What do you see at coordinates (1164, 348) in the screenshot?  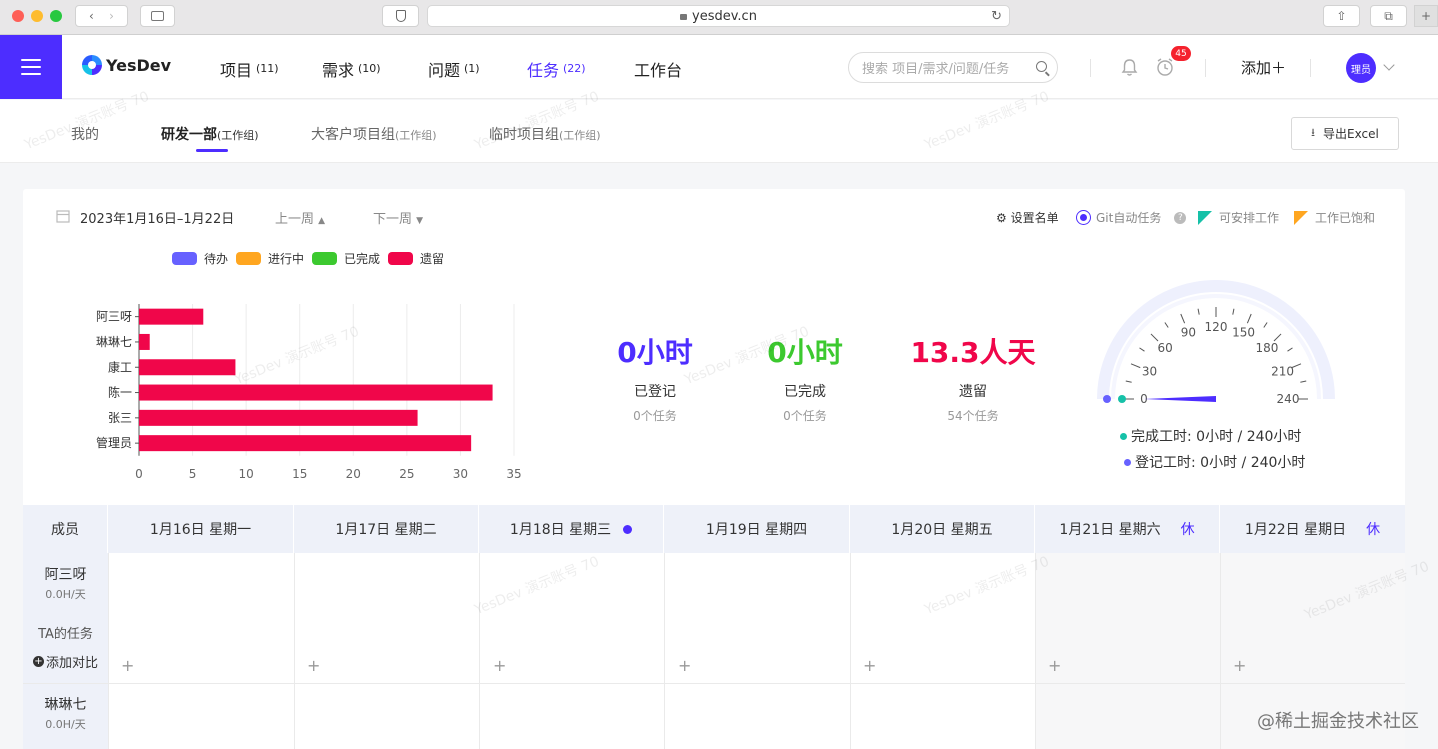 I see `gauge-tick-label: 60` at bounding box center [1164, 348].